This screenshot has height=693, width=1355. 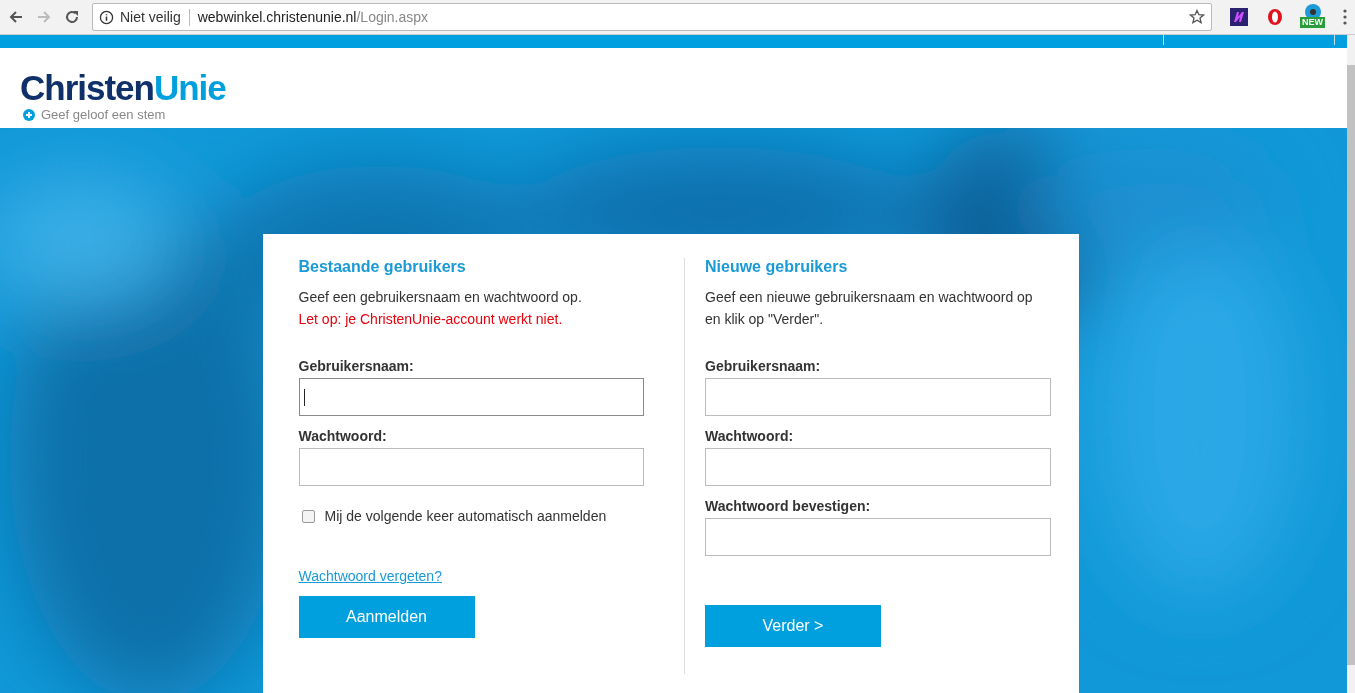 What do you see at coordinates (308, 516) in the screenshot?
I see `checkbox` at bounding box center [308, 516].